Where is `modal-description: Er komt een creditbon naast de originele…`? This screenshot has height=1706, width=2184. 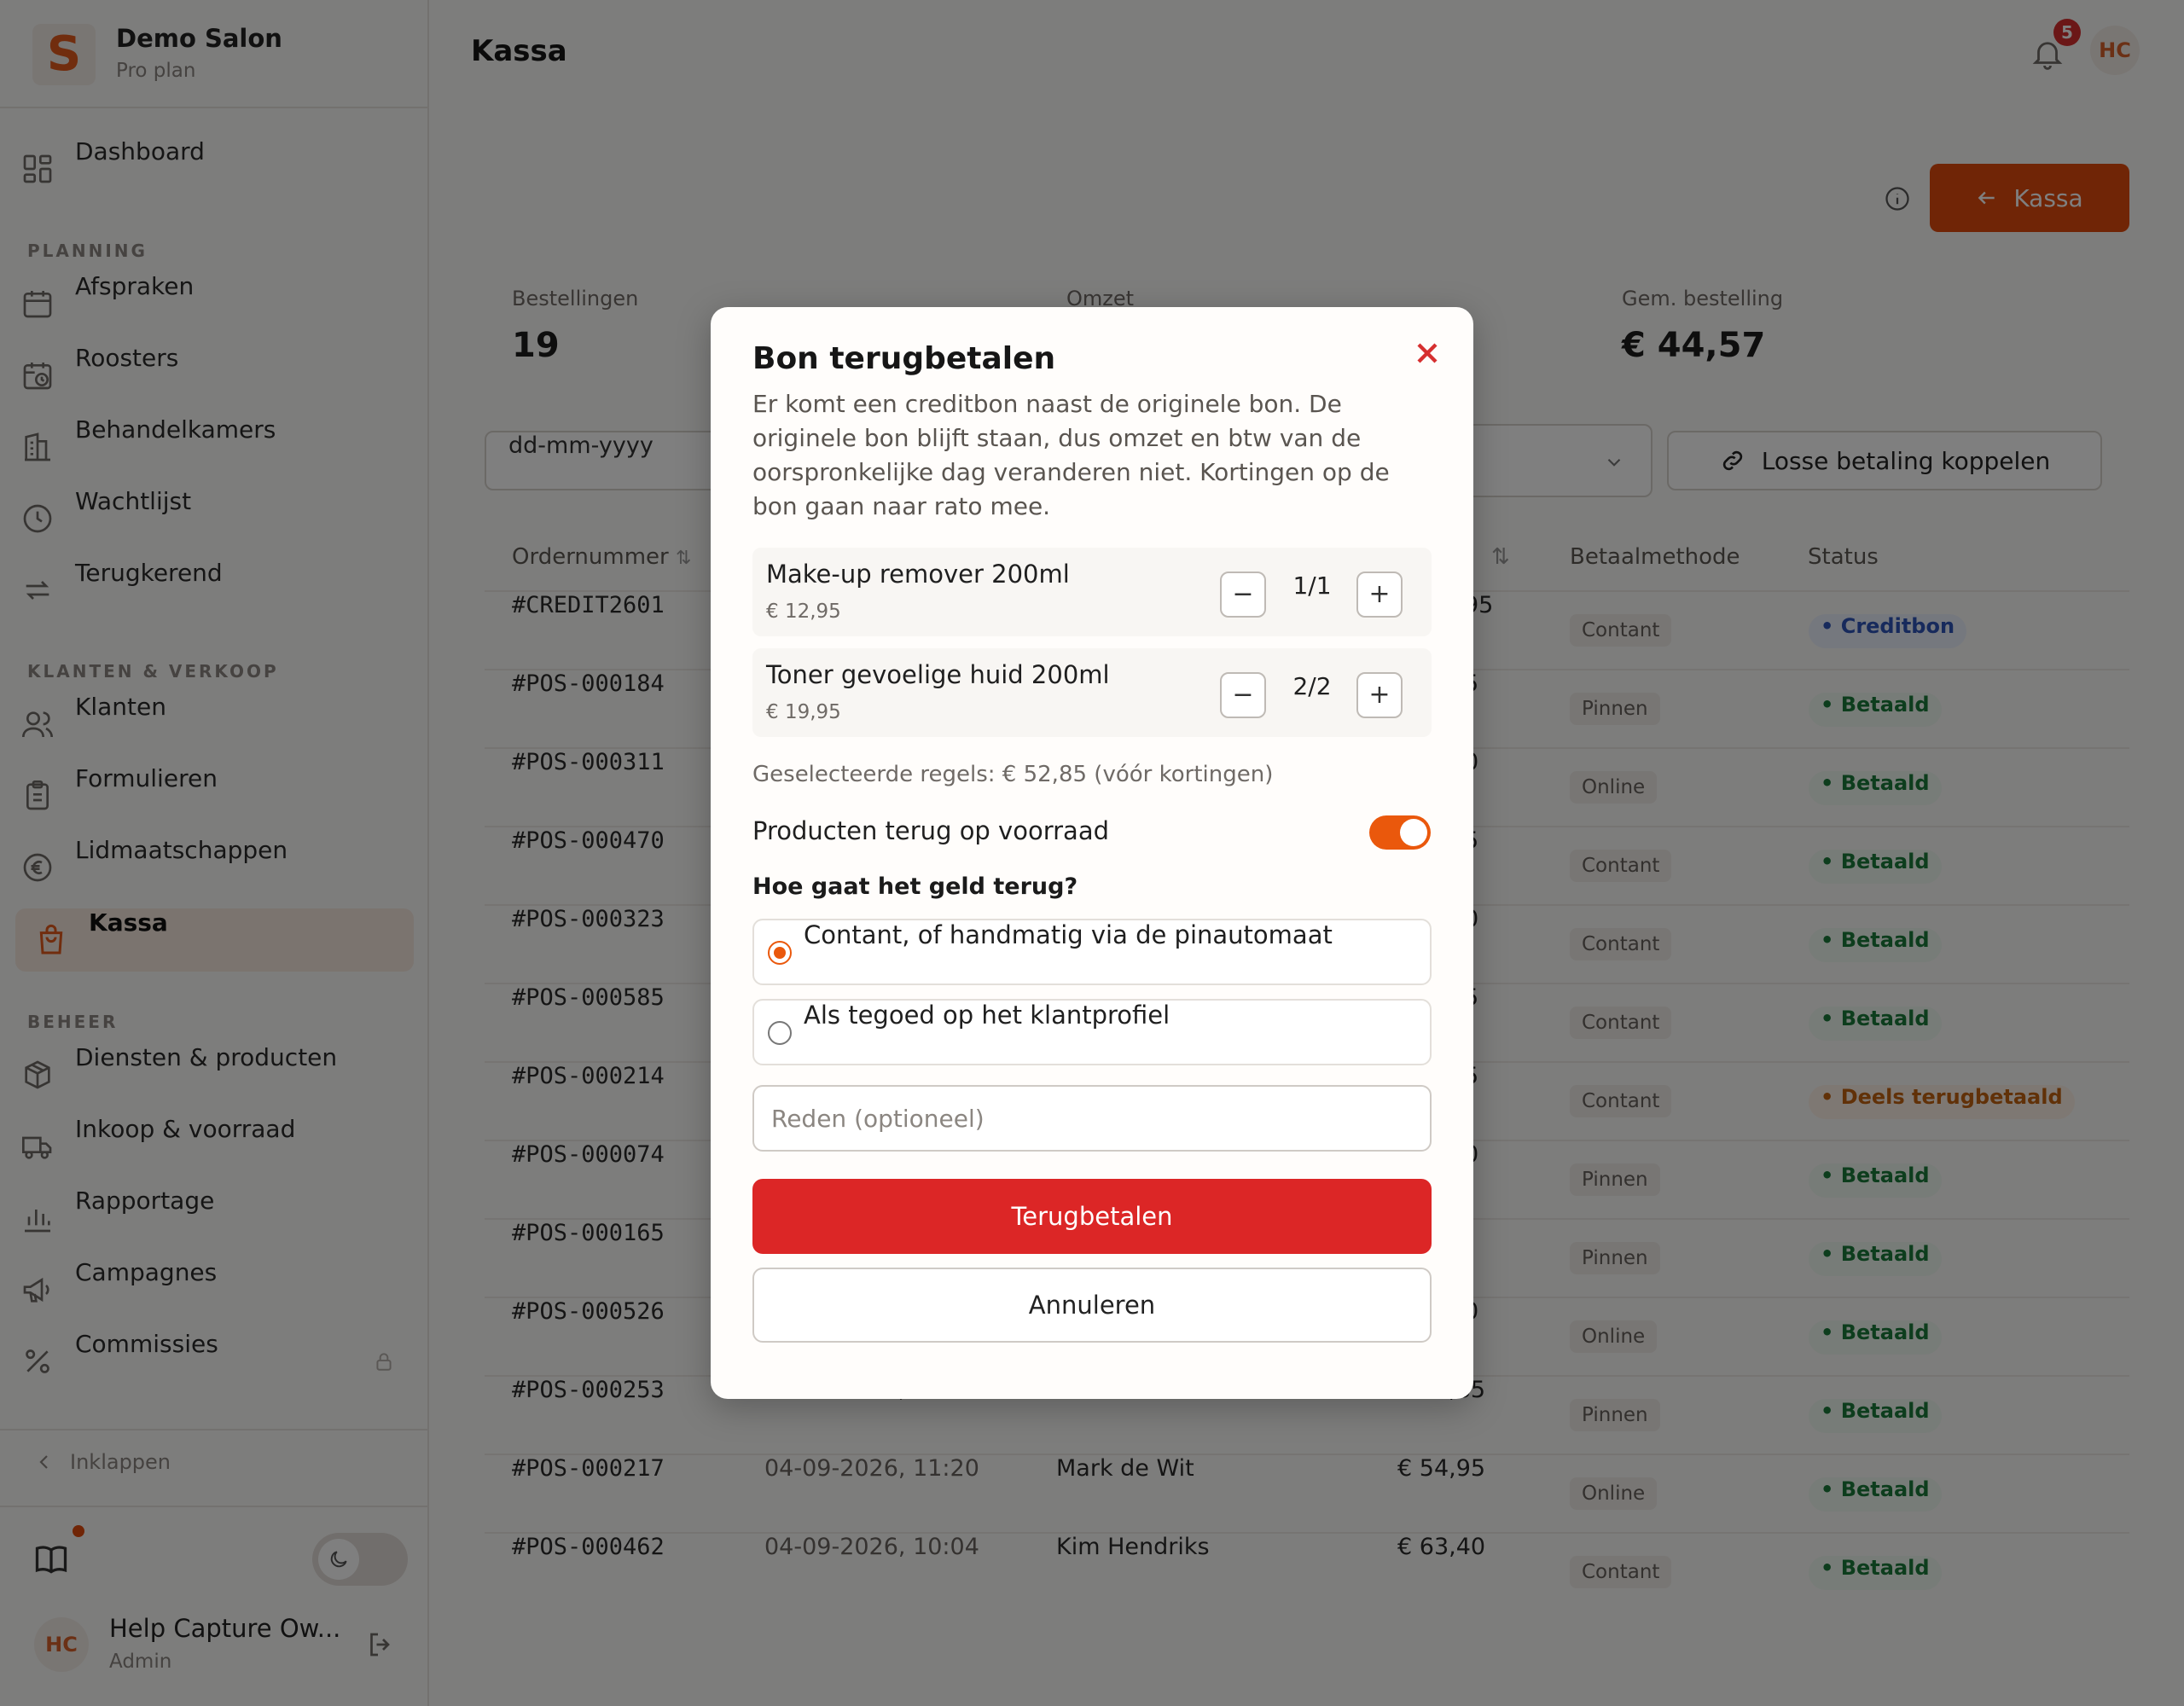
modal-description: Er komt een creditbon naast de originele… is located at coordinates (1071, 455).